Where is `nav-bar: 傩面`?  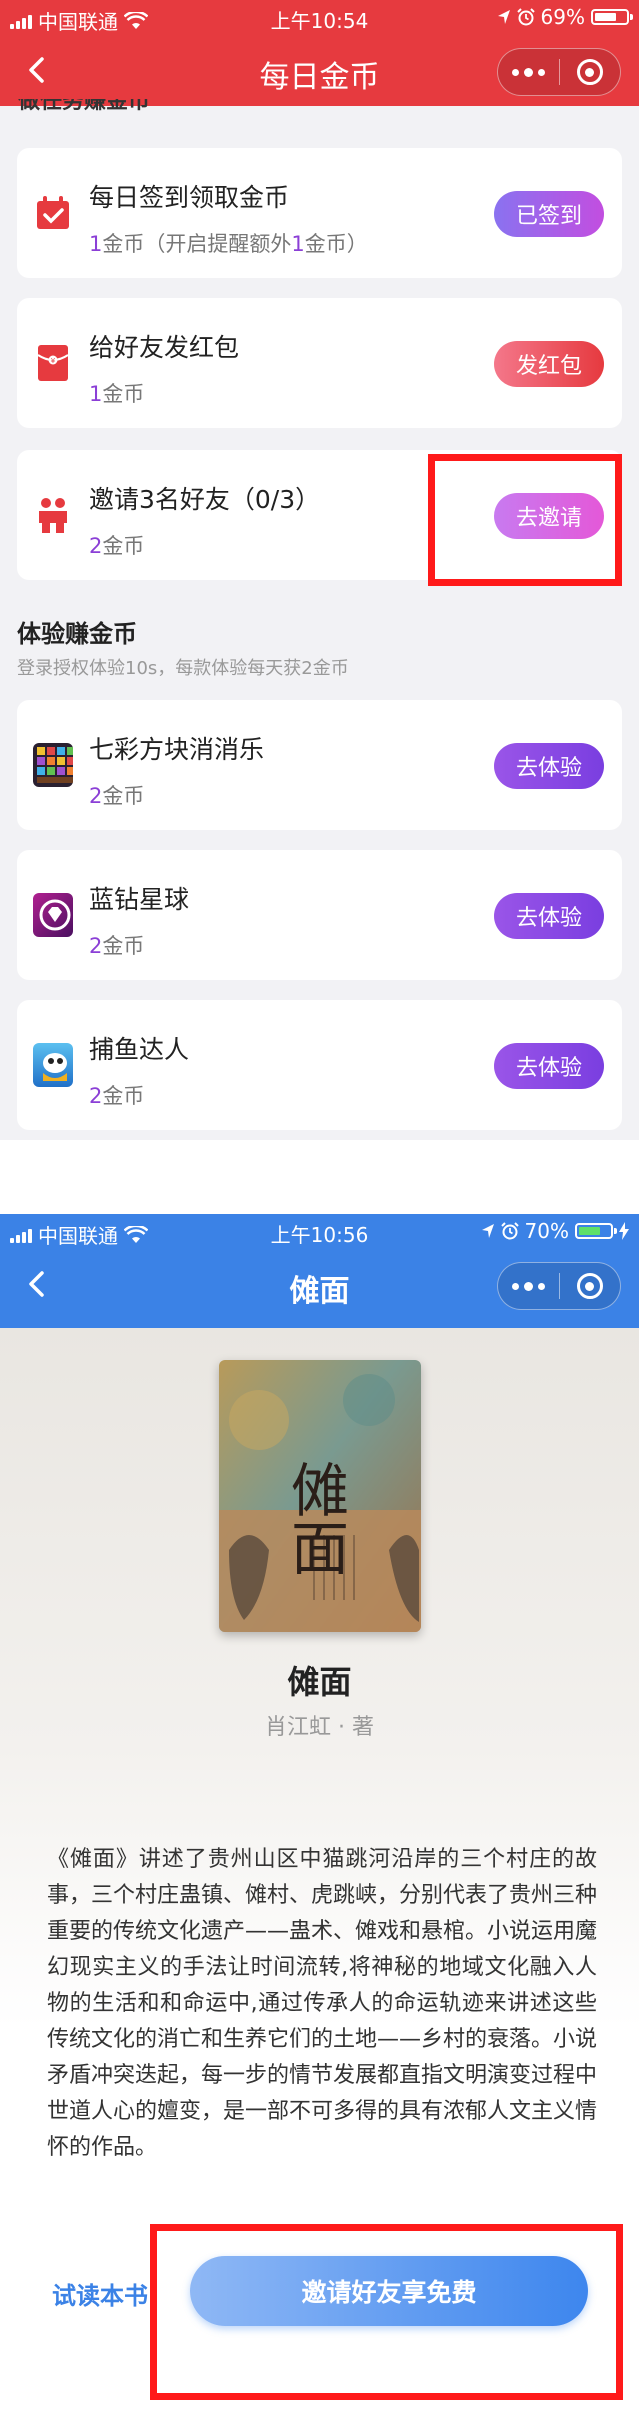
nav-bar: 傩面 is located at coordinates (319, 1285).